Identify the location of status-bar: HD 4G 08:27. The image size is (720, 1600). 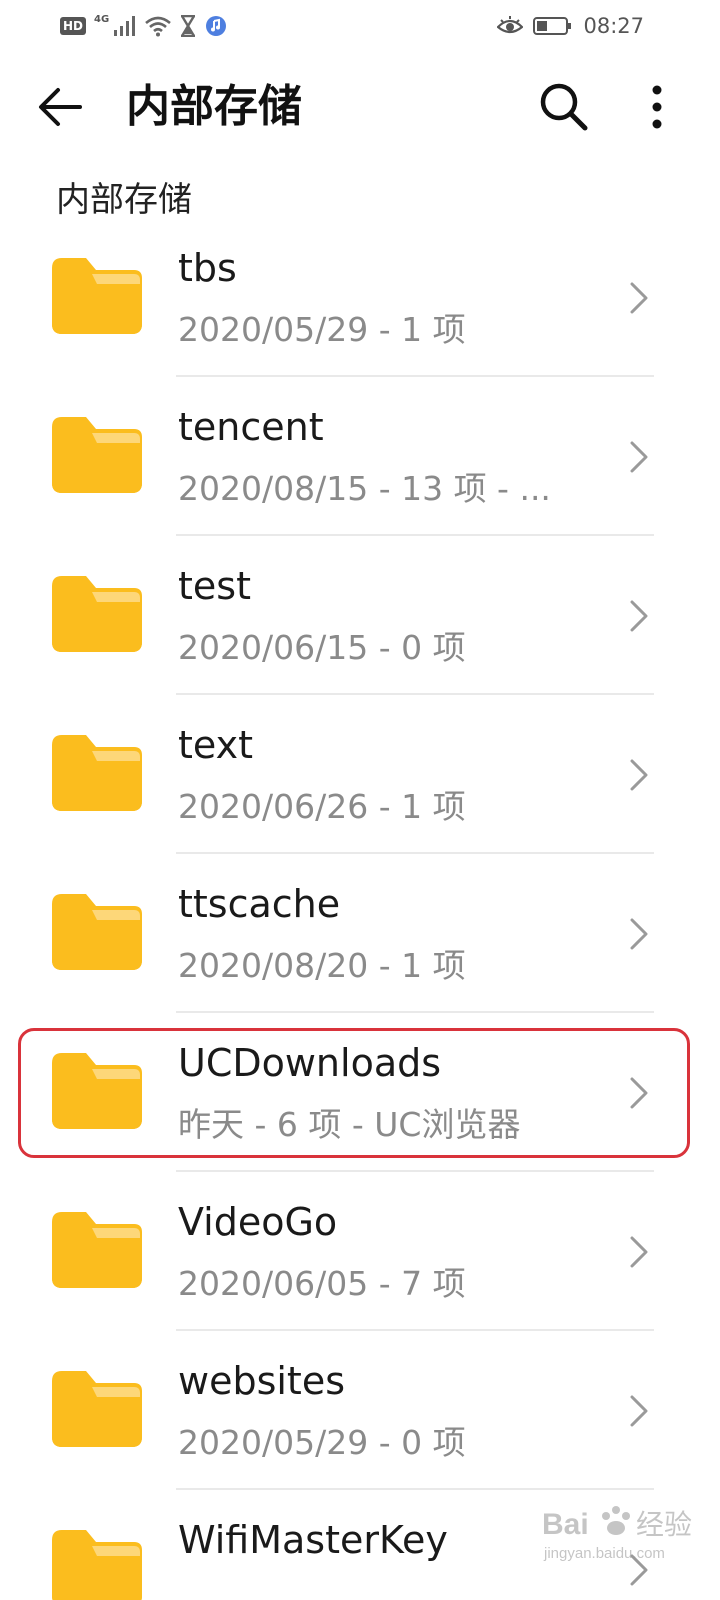
(360, 26).